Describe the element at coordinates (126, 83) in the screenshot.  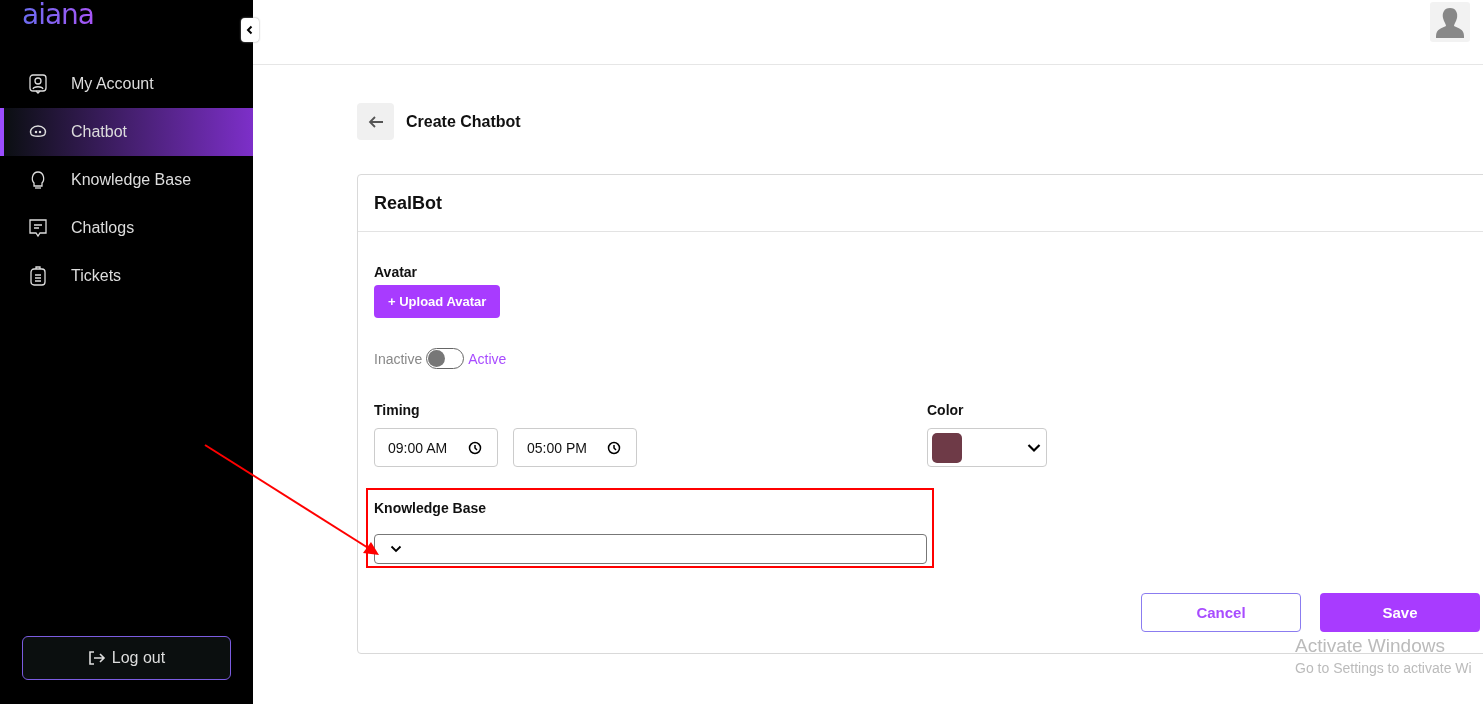
I see `sidebar-item: My Account` at that location.